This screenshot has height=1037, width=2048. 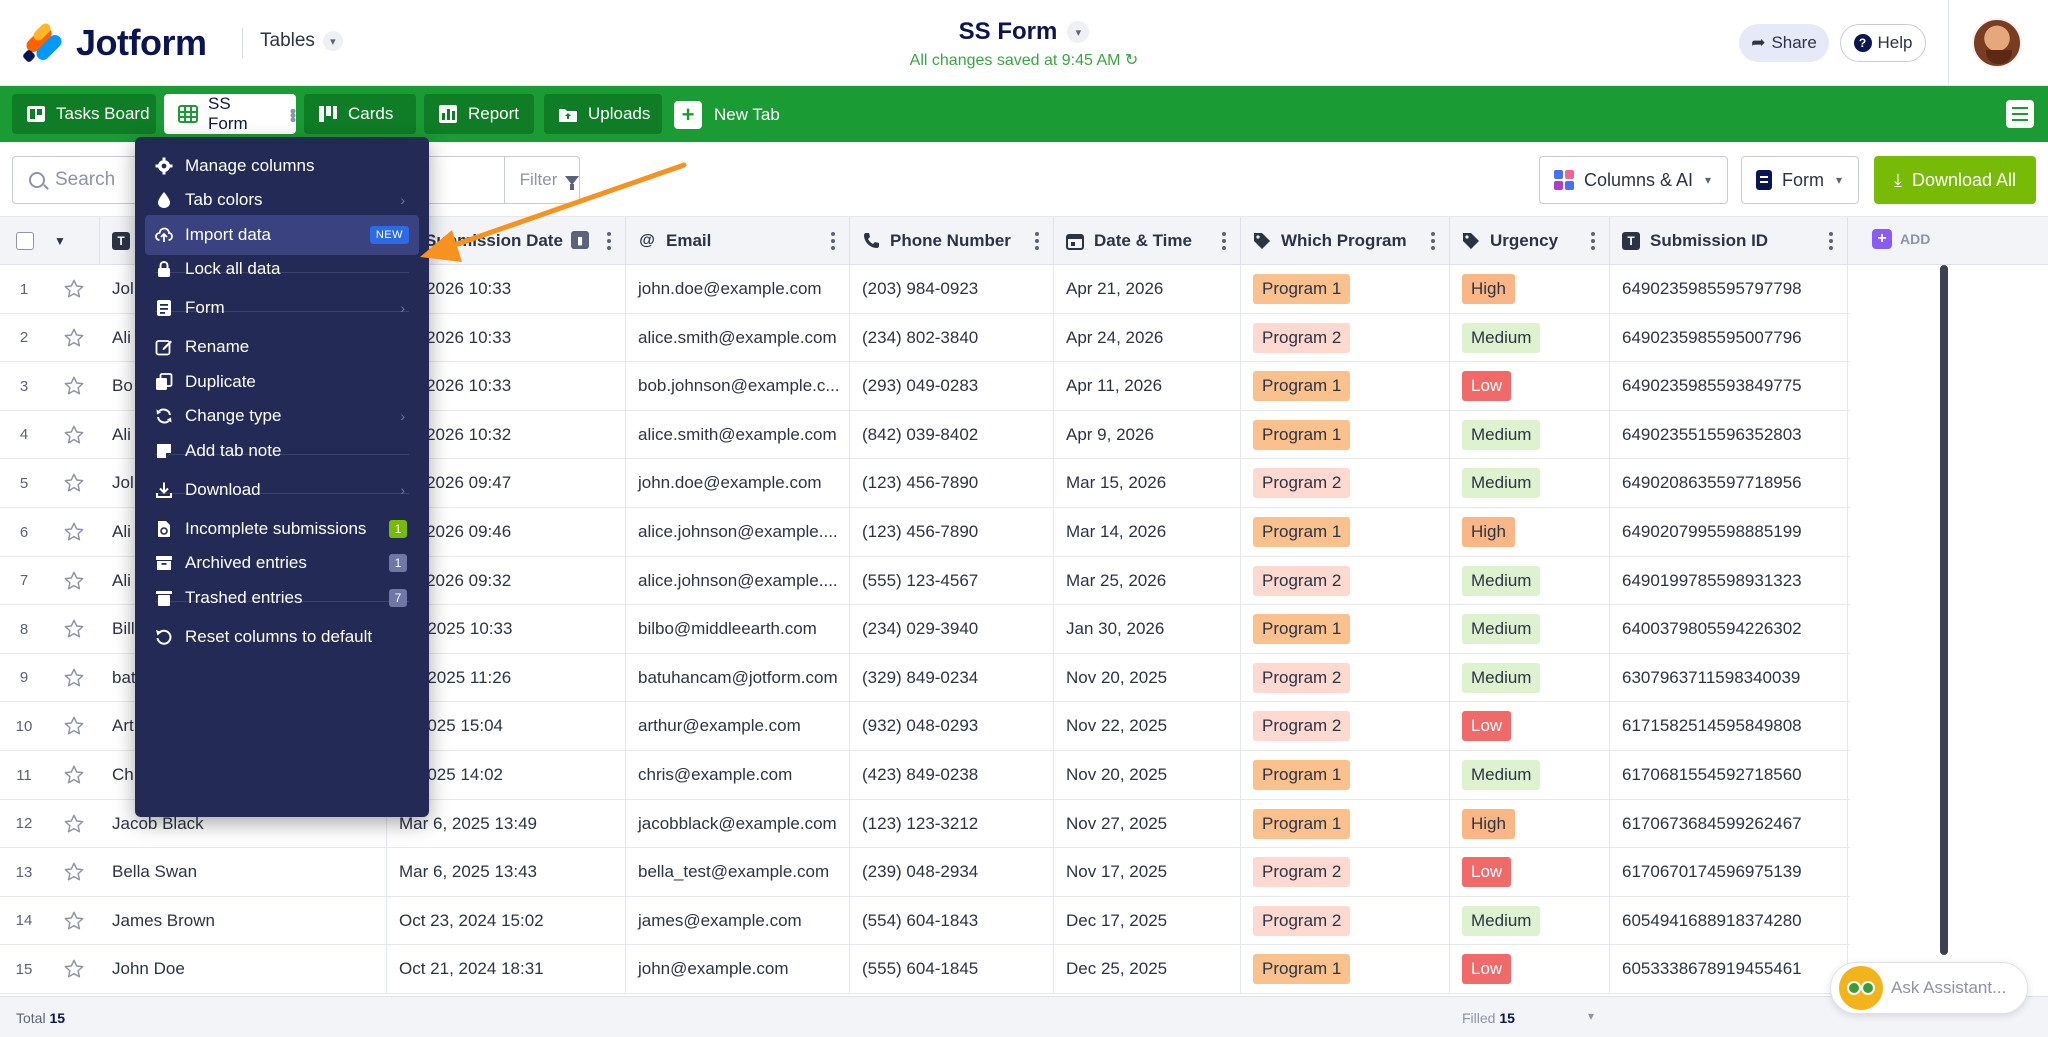 What do you see at coordinates (1147, 483) in the screenshot?
I see `cell-dt: Mar 15, 2026` at bounding box center [1147, 483].